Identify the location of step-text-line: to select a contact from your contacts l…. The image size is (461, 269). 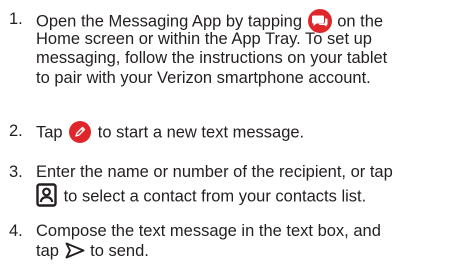
(215, 195).